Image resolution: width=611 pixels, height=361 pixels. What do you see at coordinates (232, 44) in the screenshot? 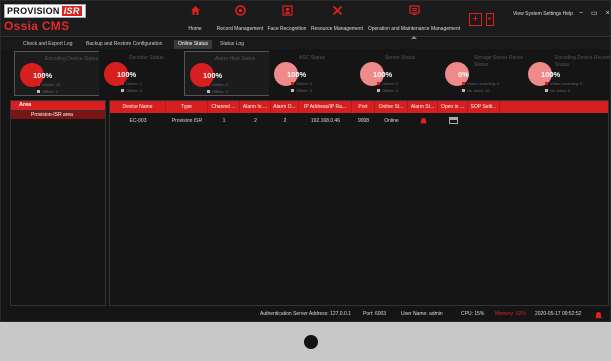
I see `tab-status-log: Status Log` at bounding box center [232, 44].